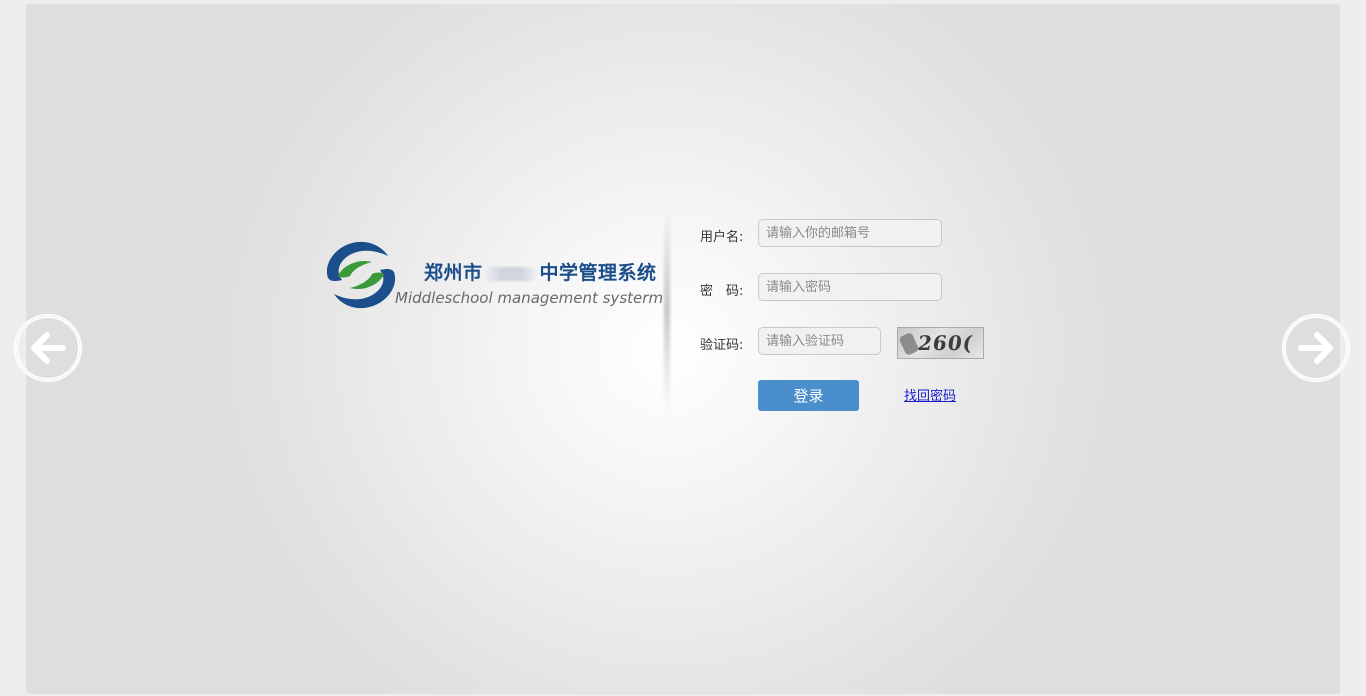 The height and width of the screenshot is (696, 1366). I want to click on next-slide-button, so click(1316, 348).